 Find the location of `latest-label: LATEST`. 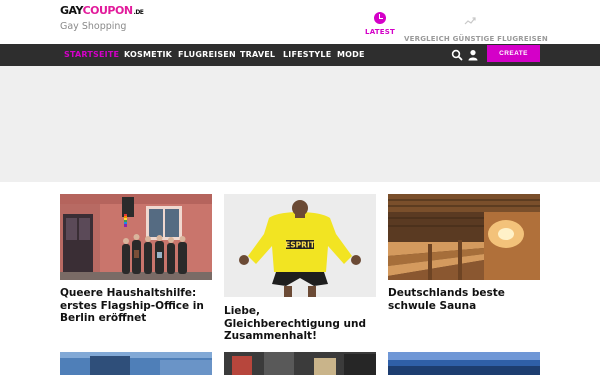

latest-label: LATEST is located at coordinates (380, 32).